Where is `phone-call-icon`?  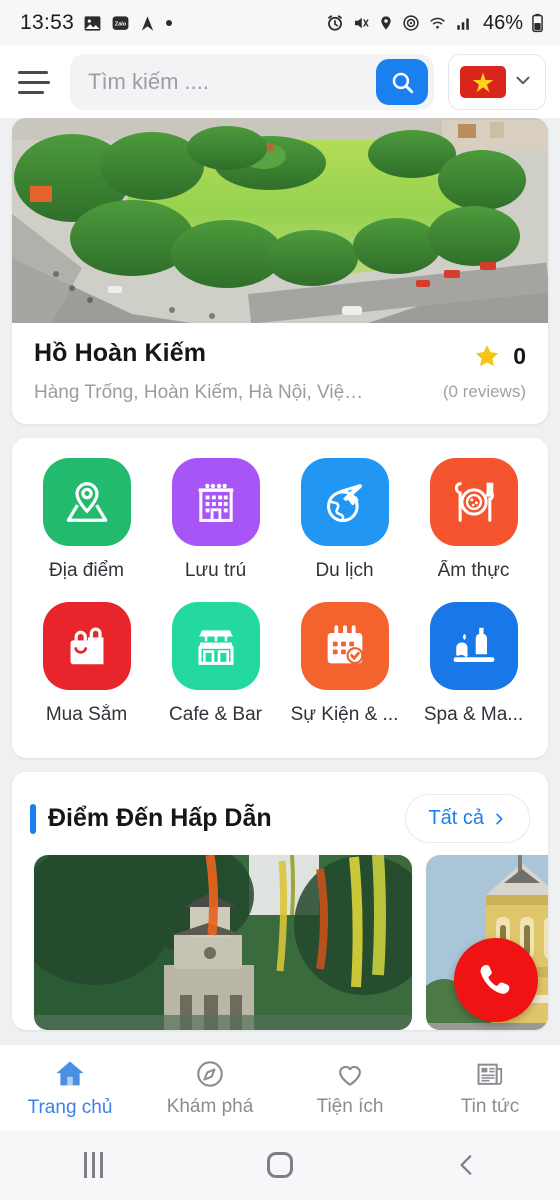 phone-call-icon is located at coordinates (496, 980).